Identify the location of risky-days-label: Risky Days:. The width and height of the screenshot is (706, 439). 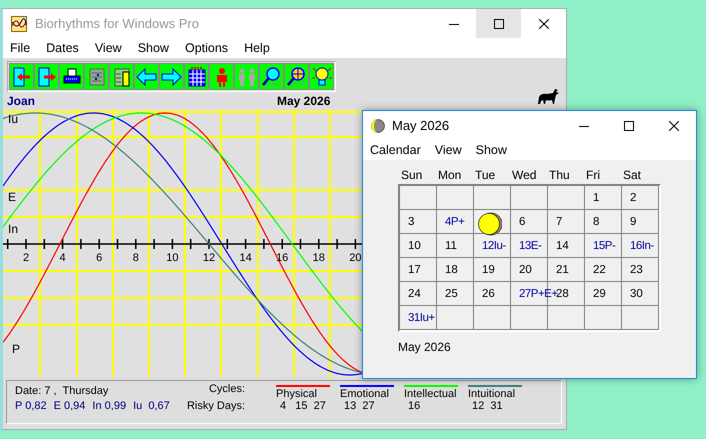
(215, 406).